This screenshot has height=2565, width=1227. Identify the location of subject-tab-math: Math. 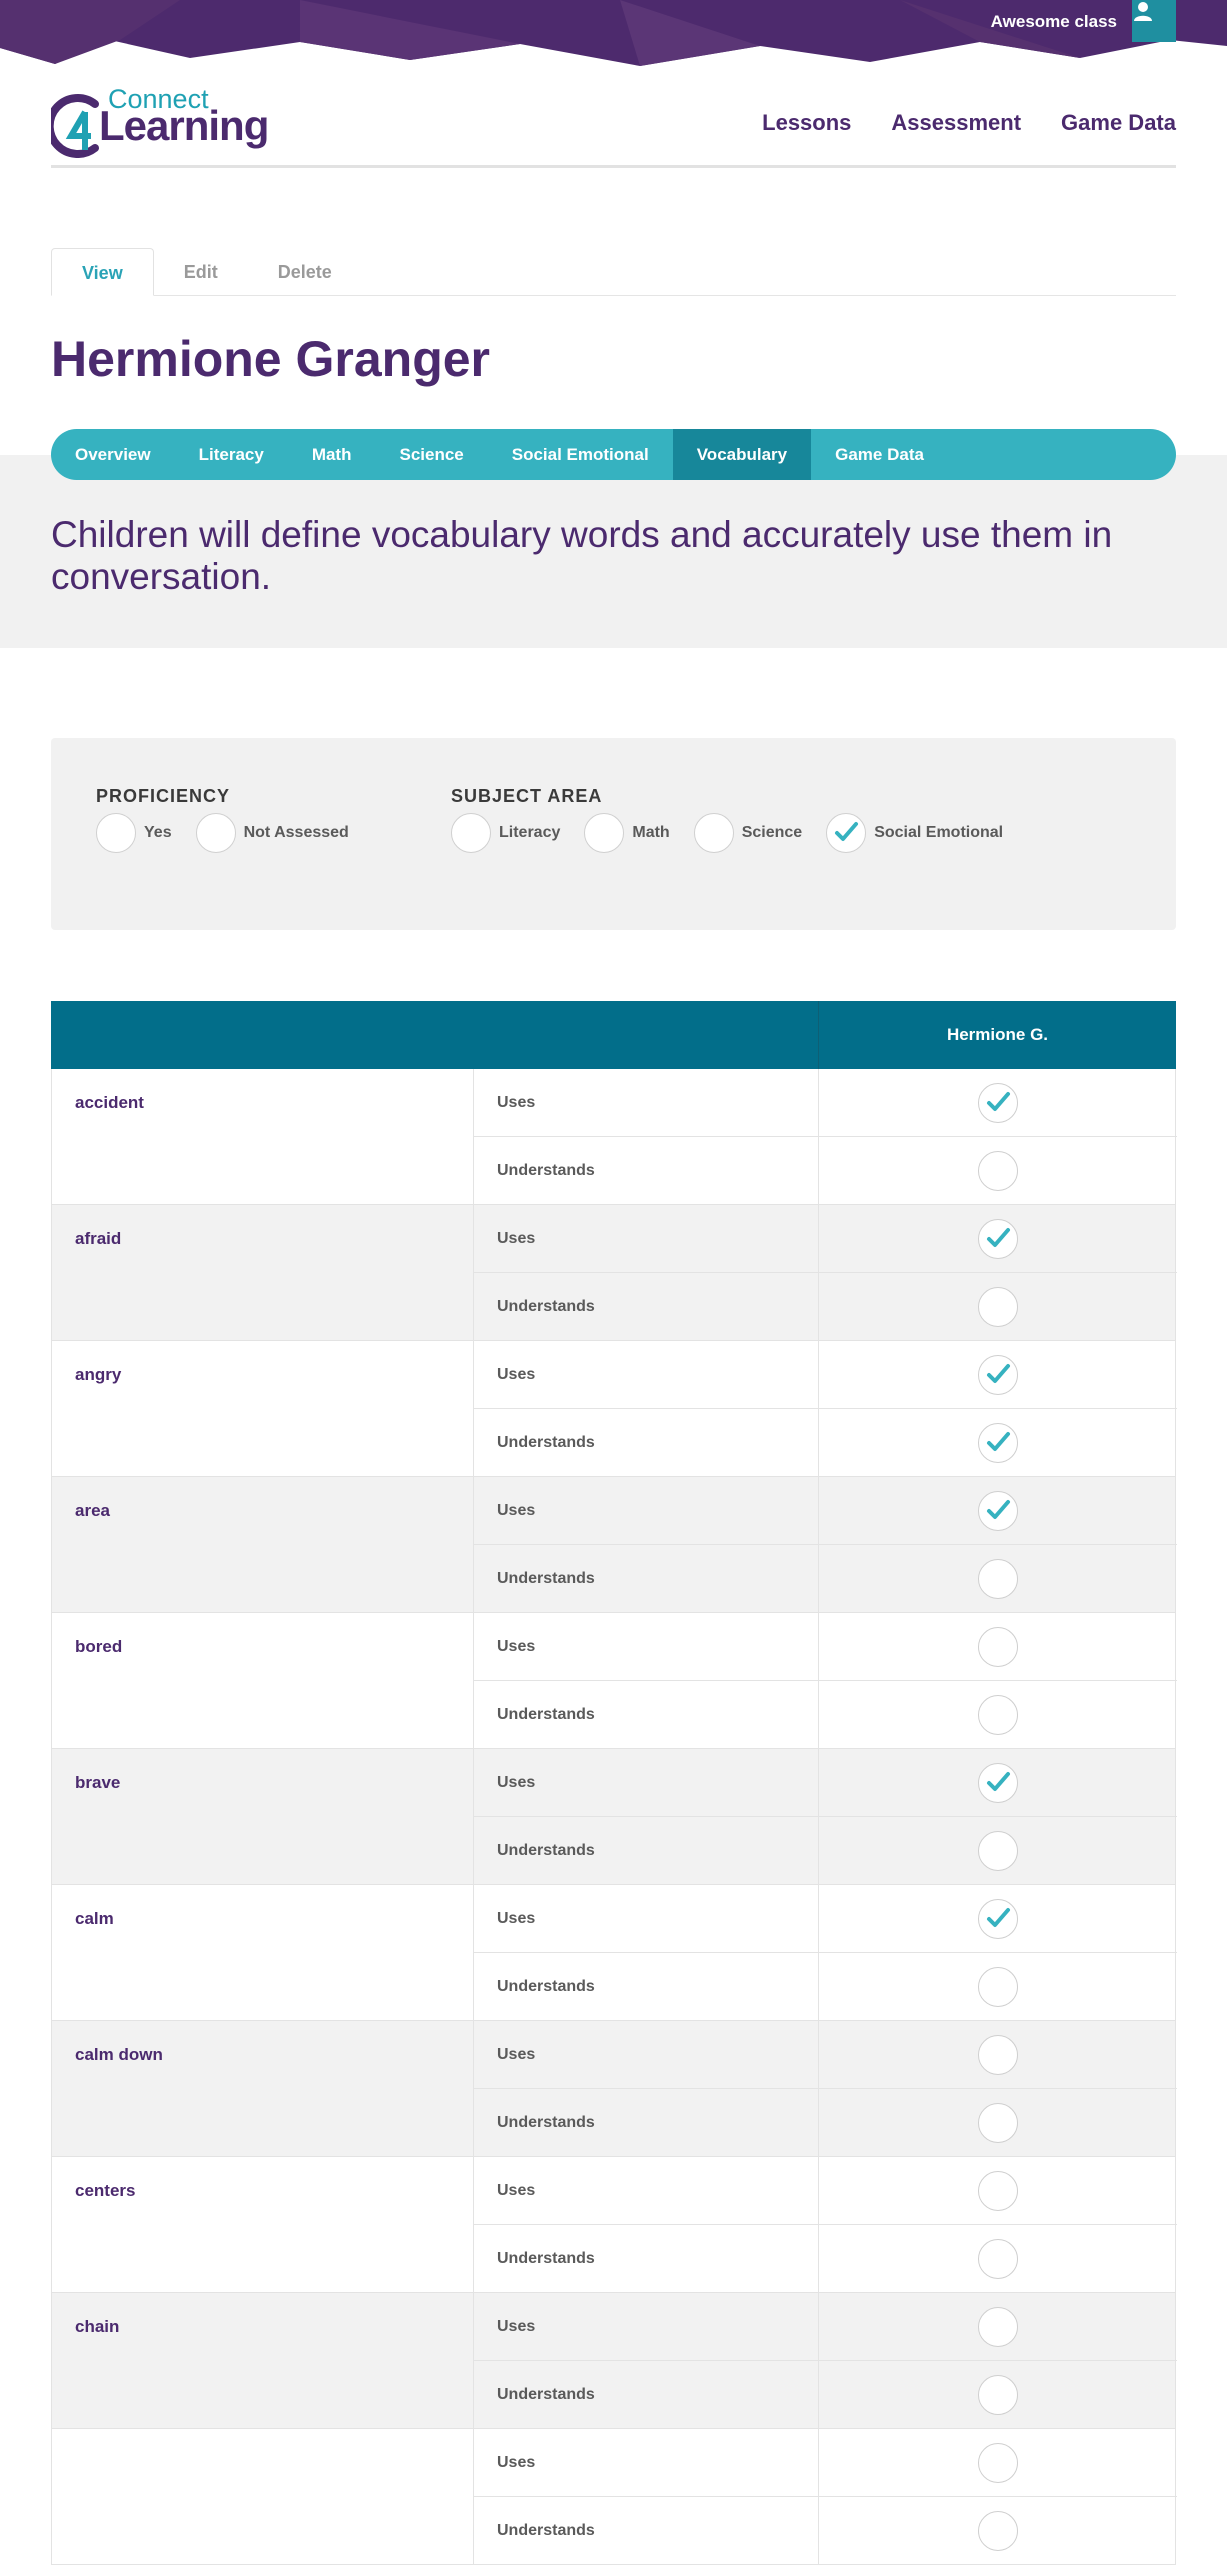
(332, 454).